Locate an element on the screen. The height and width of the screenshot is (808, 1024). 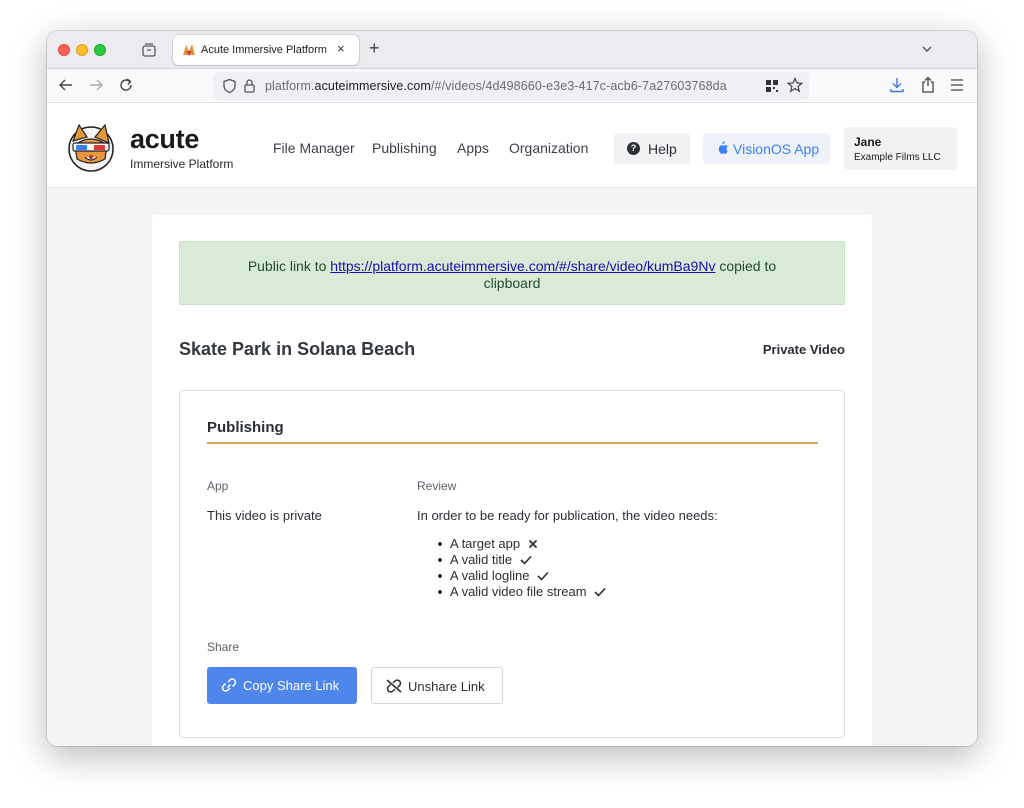
tab-overview-icon is located at coordinates (149, 50).